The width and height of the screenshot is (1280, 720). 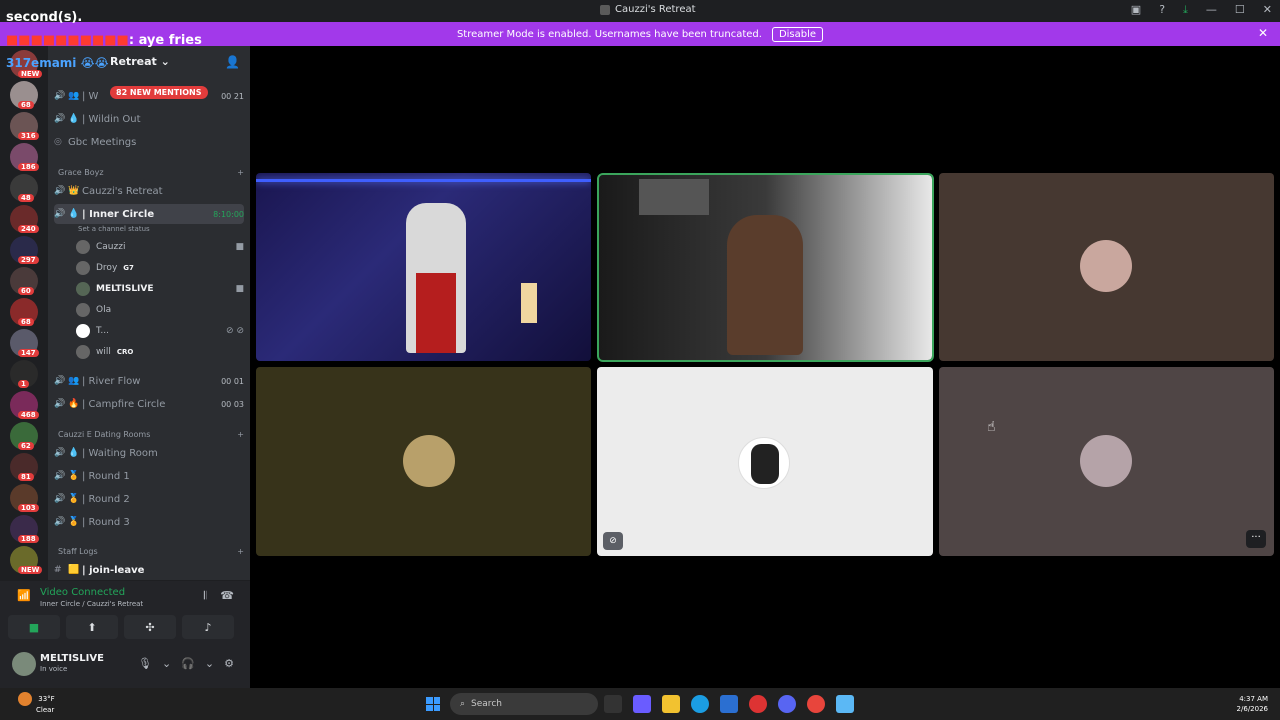 I want to click on video-tile-5: ⊘, so click(x=765, y=461).